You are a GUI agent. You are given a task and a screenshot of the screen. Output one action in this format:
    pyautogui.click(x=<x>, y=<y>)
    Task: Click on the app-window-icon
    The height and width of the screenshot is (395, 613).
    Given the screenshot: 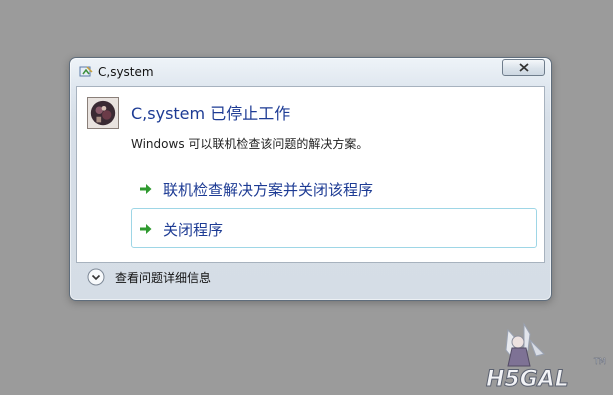 What is the action you would take?
    pyautogui.click(x=86, y=71)
    